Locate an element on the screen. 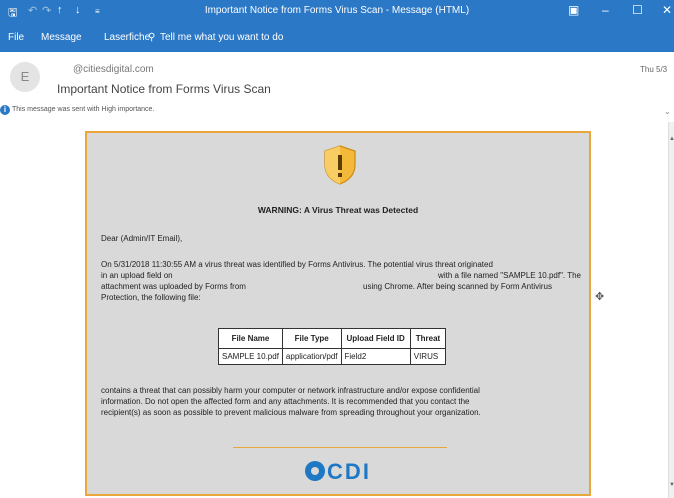 The image size is (674, 498). scroll-up-icon: ▲ is located at coordinates (671, 139).